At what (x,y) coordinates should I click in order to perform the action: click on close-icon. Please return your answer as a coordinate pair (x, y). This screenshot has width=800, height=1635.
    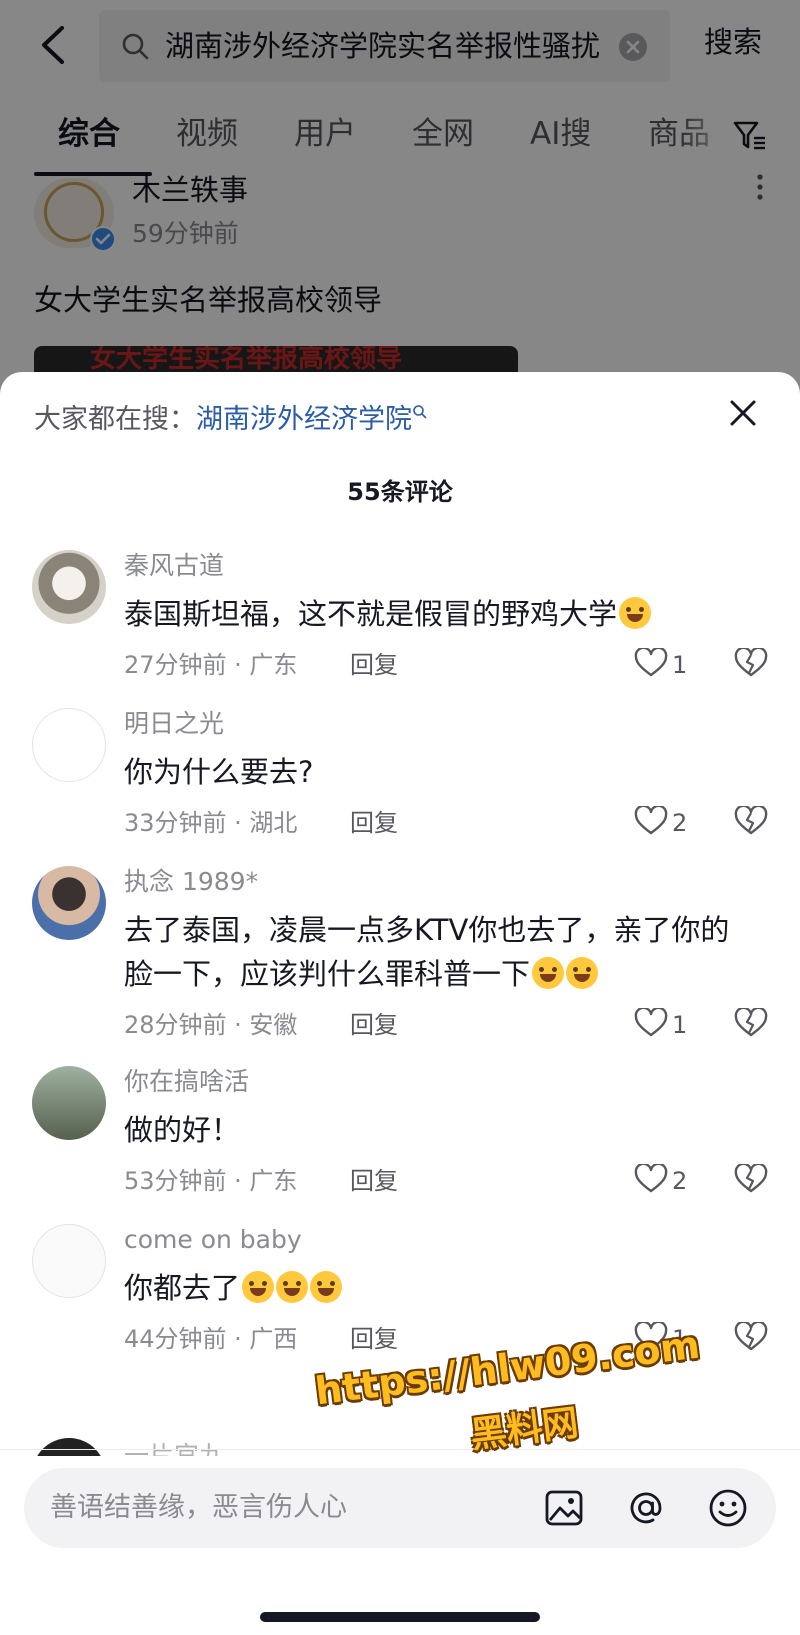
    Looking at the image, I should click on (743, 413).